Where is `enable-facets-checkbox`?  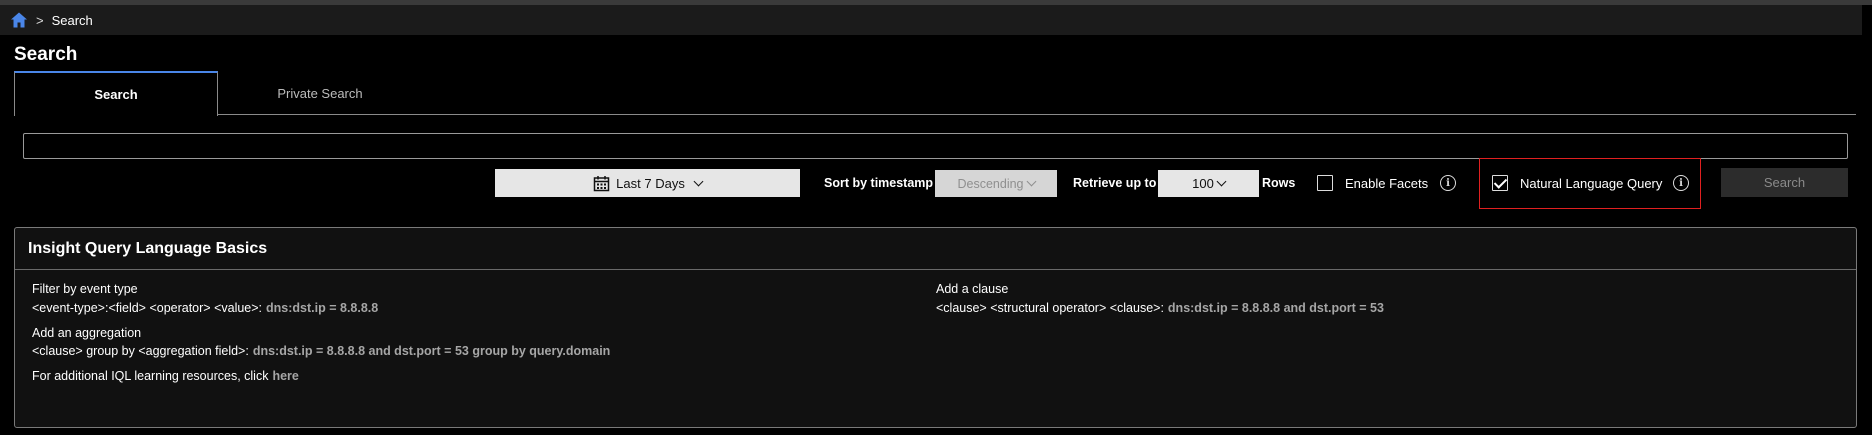 enable-facets-checkbox is located at coordinates (1325, 183).